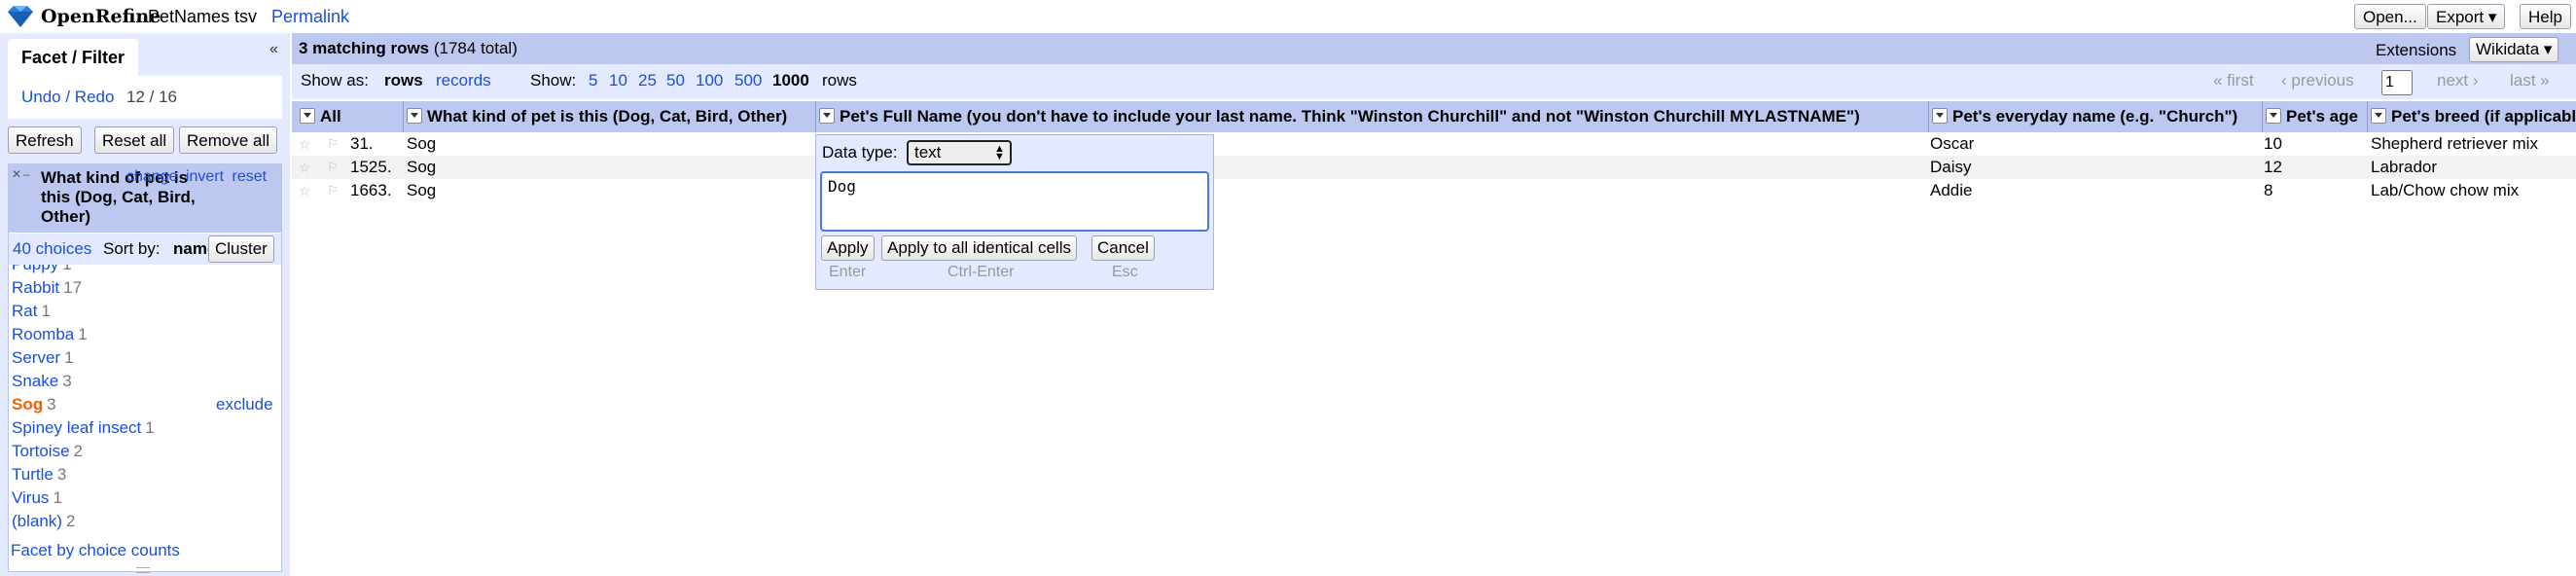  What do you see at coordinates (16, 174) in the screenshot?
I see `facet-close-icon: ✕` at bounding box center [16, 174].